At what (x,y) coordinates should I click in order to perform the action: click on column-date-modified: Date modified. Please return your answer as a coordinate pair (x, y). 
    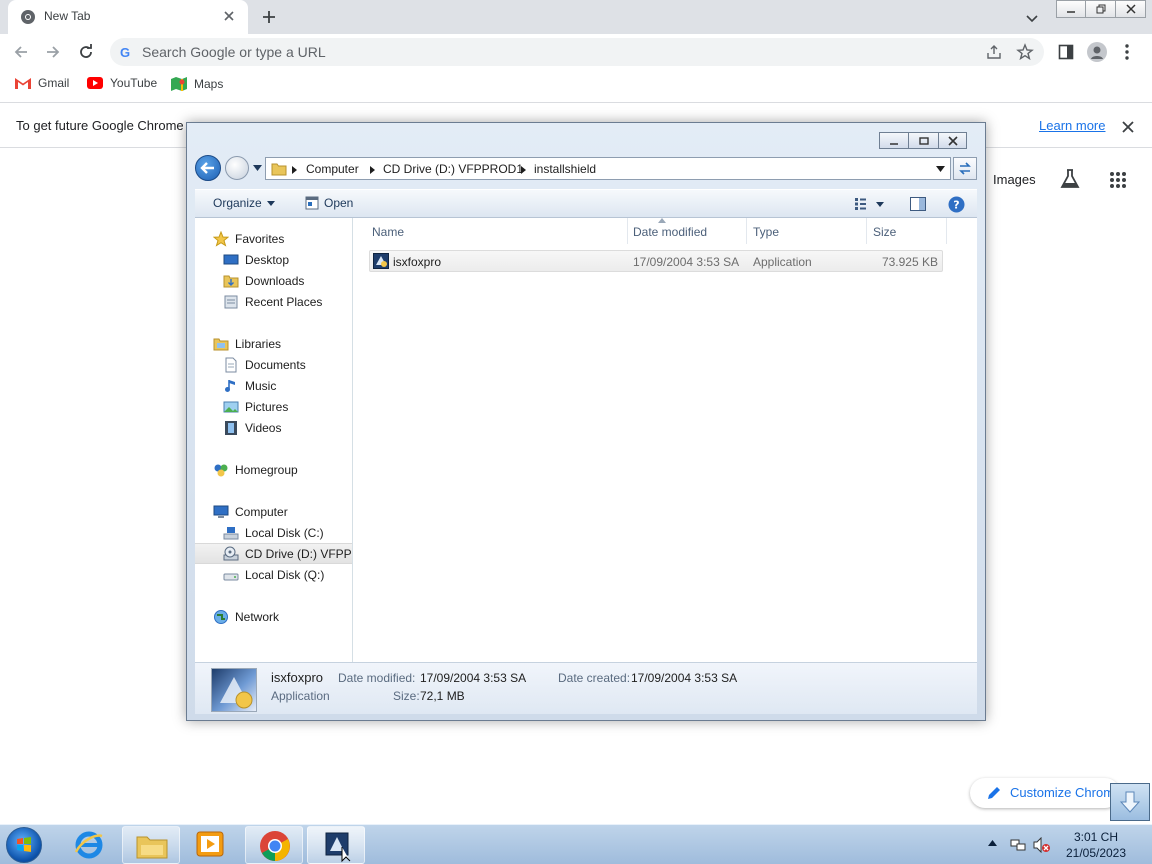
    Looking at the image, I should click on (670, 232).